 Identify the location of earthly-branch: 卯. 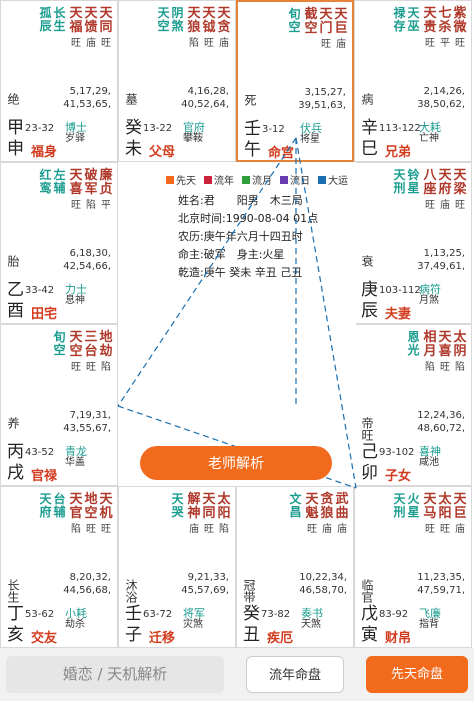
(369, 473).